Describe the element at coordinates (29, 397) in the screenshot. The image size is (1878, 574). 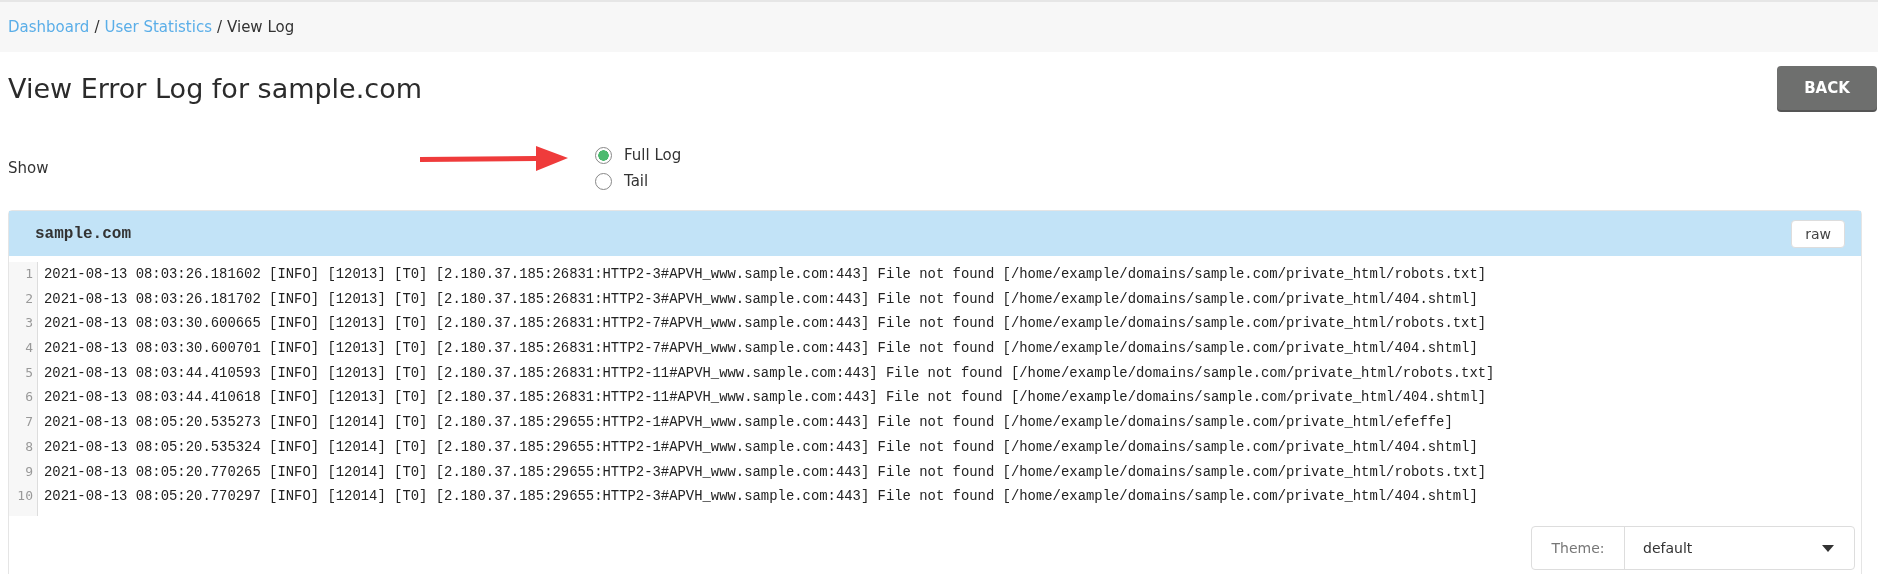
I see `line-number: 6` at that location.